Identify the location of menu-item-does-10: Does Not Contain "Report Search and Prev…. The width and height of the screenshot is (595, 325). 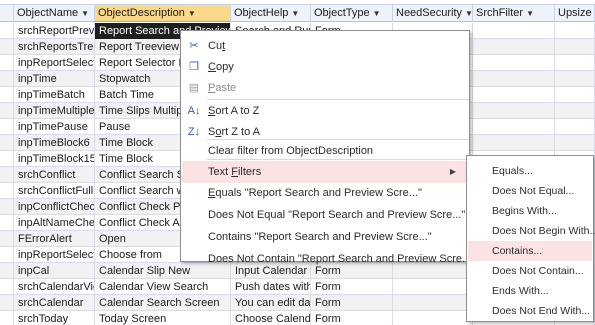
(328, 259).